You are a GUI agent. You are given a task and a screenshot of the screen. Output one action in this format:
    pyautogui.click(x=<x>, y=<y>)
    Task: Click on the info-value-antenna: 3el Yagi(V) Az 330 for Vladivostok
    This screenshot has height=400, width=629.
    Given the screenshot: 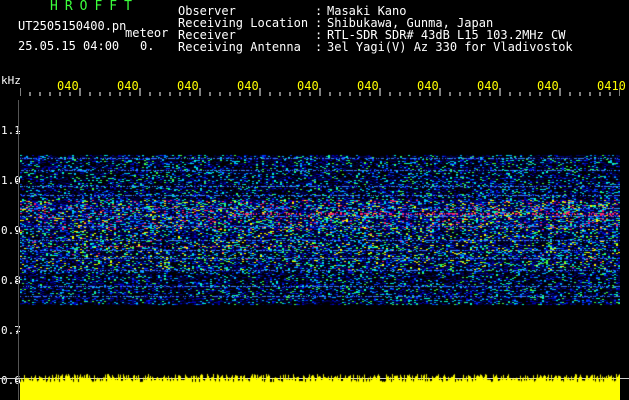 What is the action you would take?
    pyautogui.click(x=450, y=47)
    